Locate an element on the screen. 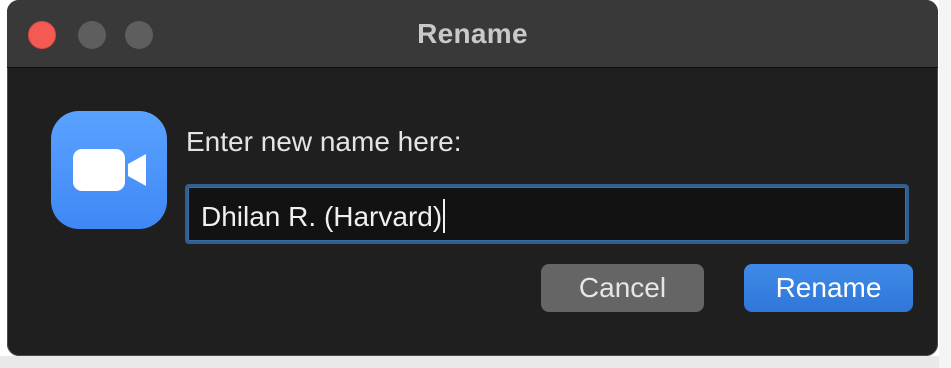  zoom-video-camera-icon is located at coordinates (109, 170).